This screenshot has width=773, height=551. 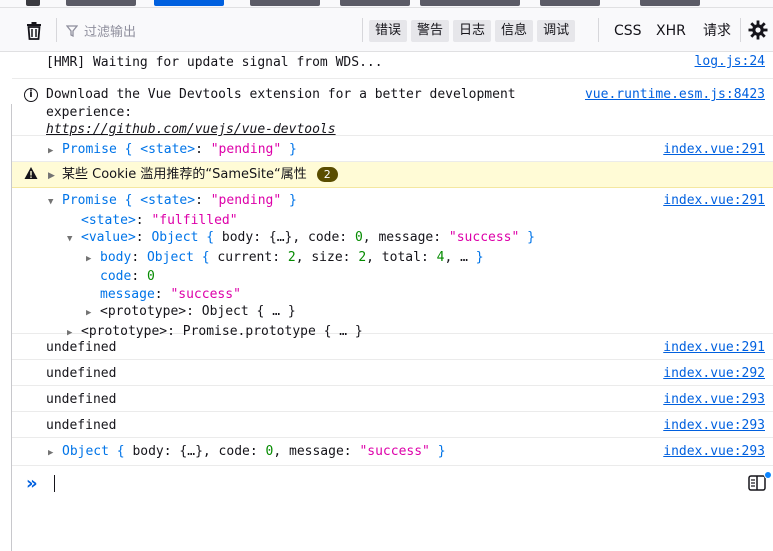 I want to click on level-warnings-button: 警告, so click(x=430, y=31).